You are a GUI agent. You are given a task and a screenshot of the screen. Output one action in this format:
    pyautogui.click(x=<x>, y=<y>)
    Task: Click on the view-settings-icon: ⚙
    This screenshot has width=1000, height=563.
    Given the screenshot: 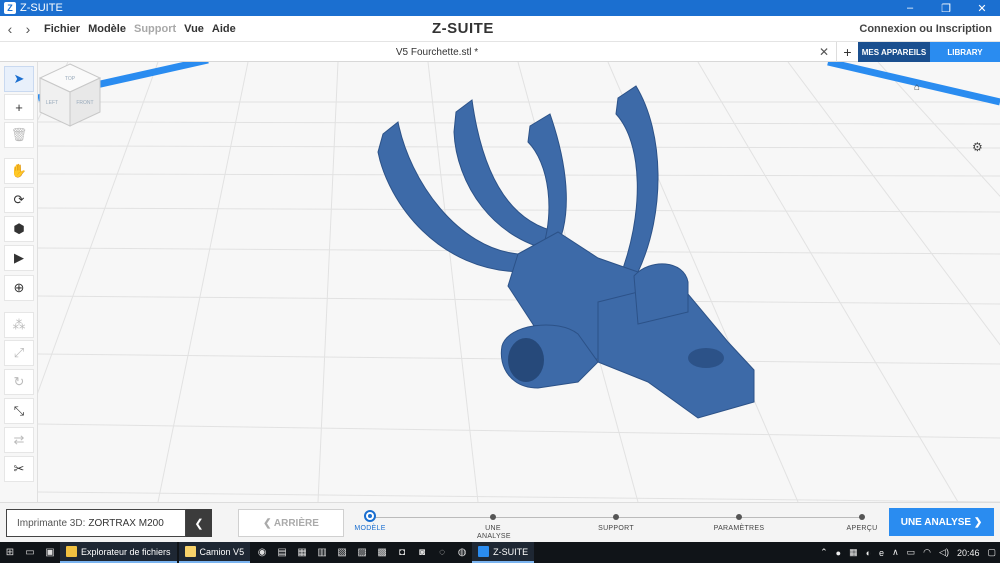 What is the action you would take?
    pyautogui.click(x=977, y=147)
    